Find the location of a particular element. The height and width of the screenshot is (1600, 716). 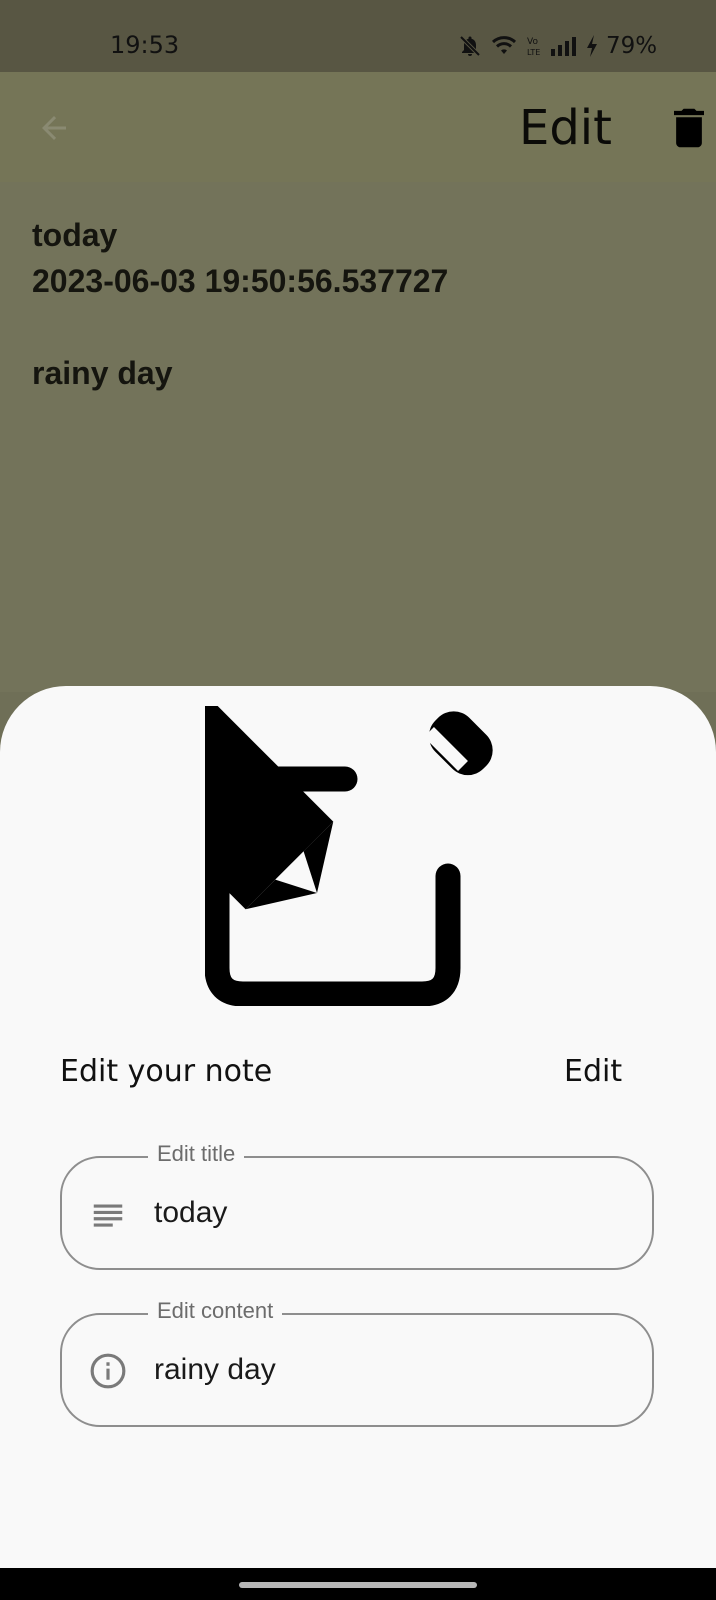

edit-content-field: Edit content is located at coordinates (357, 1362).